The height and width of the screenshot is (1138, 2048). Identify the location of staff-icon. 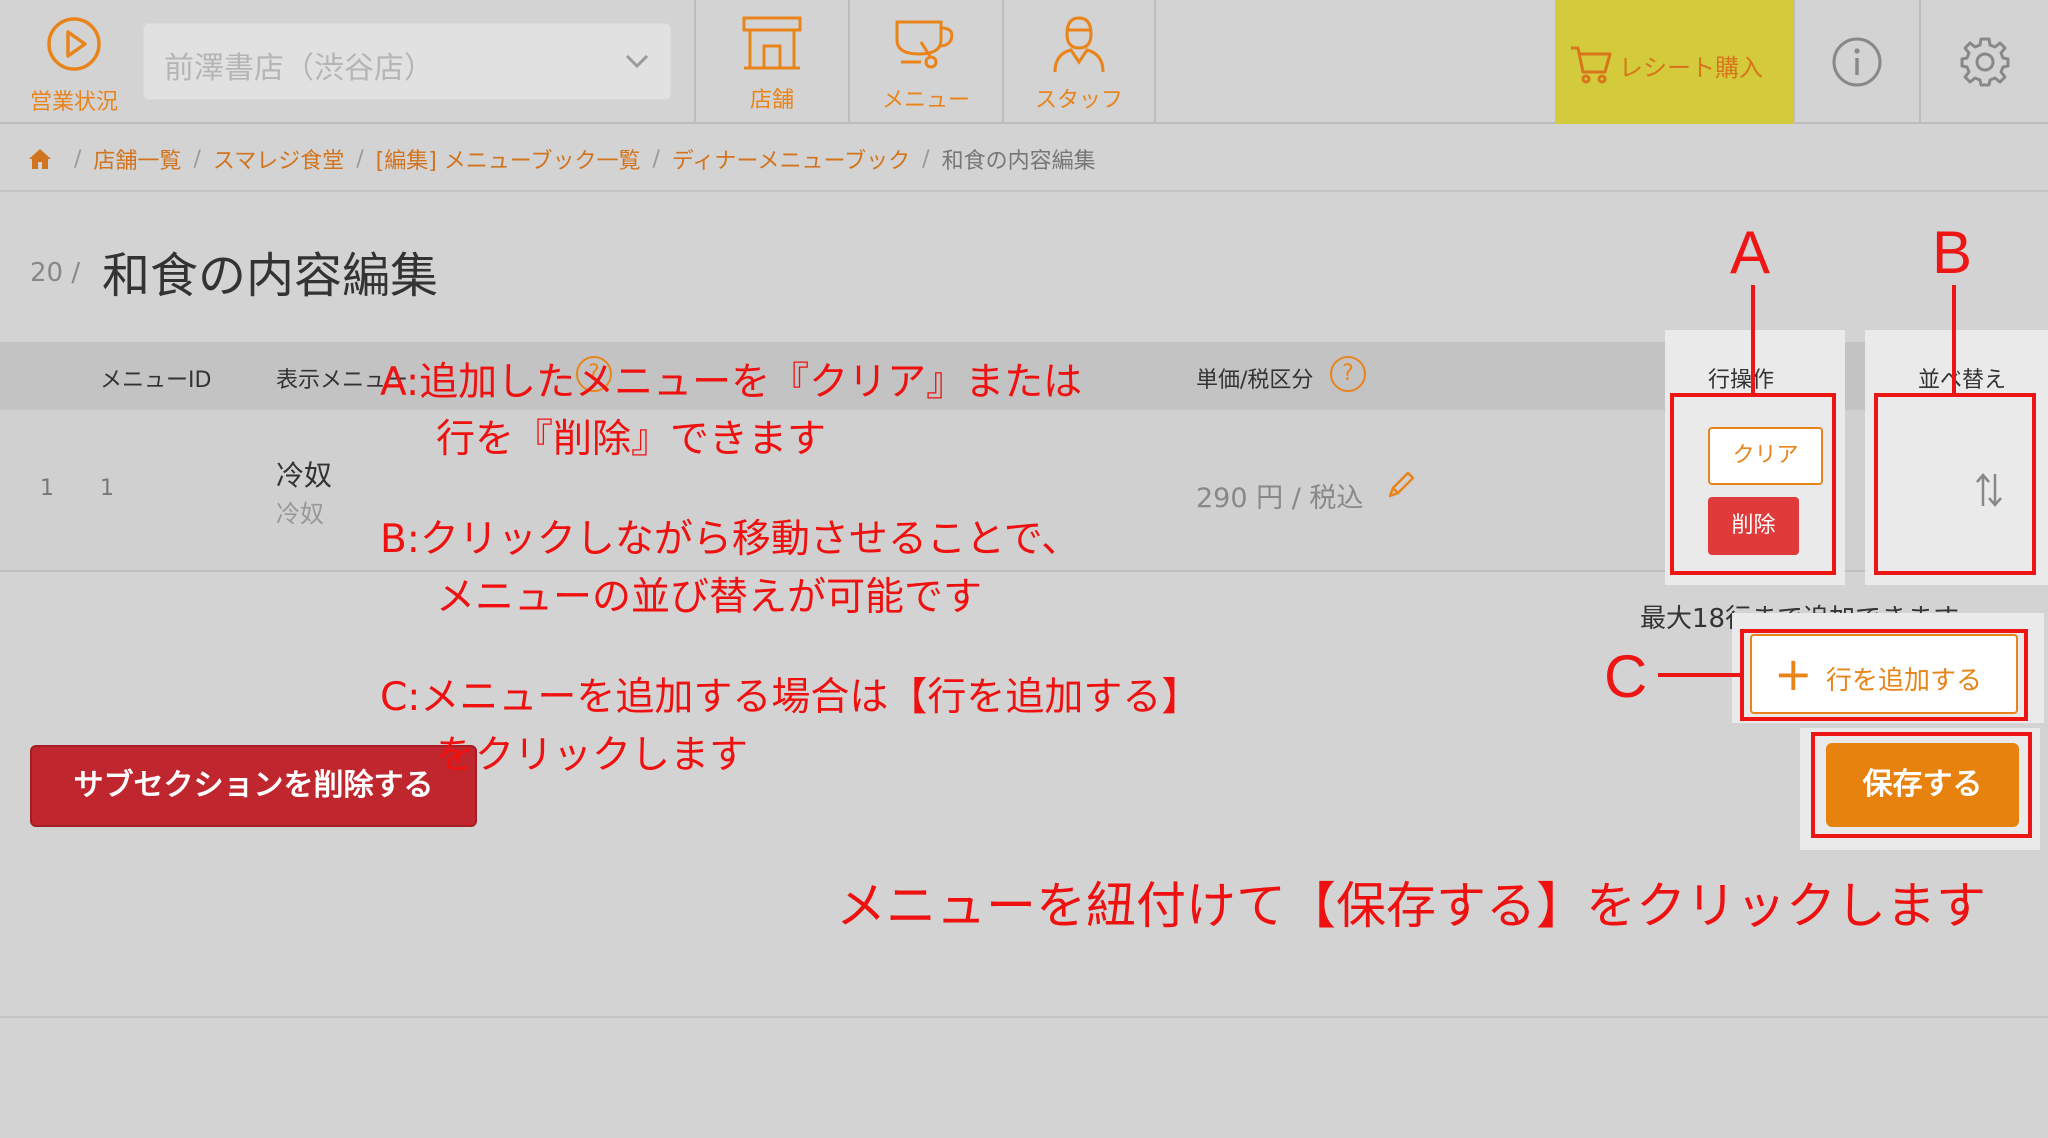
(1079, 44).